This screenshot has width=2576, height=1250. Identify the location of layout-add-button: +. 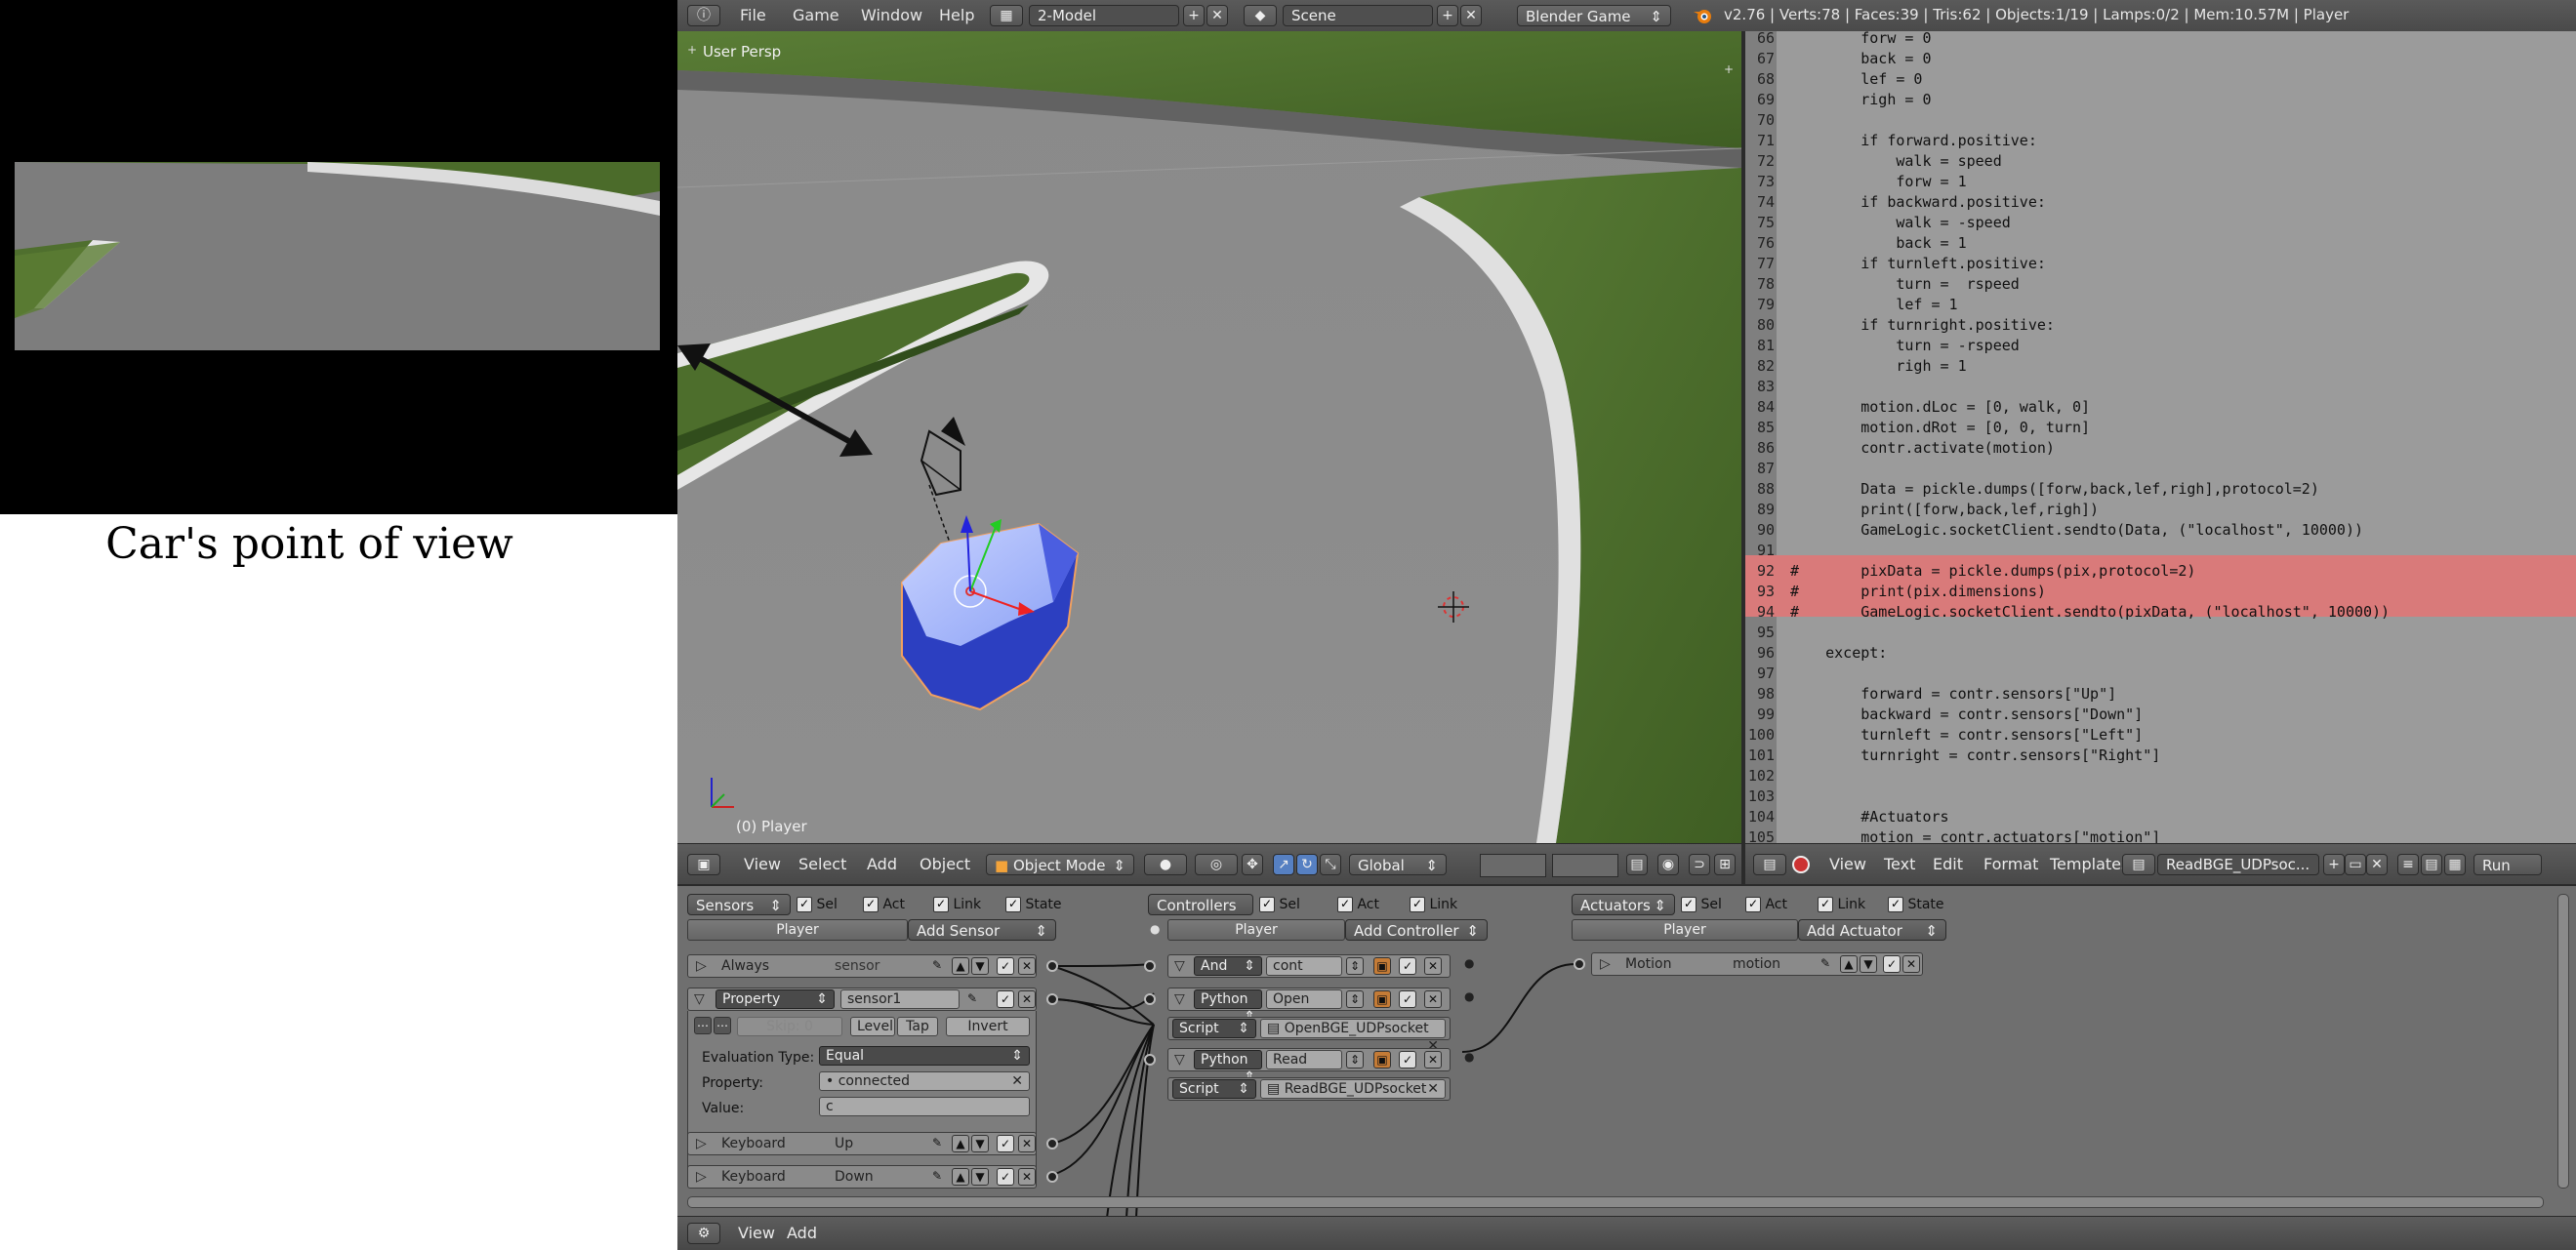
(1194, 15).